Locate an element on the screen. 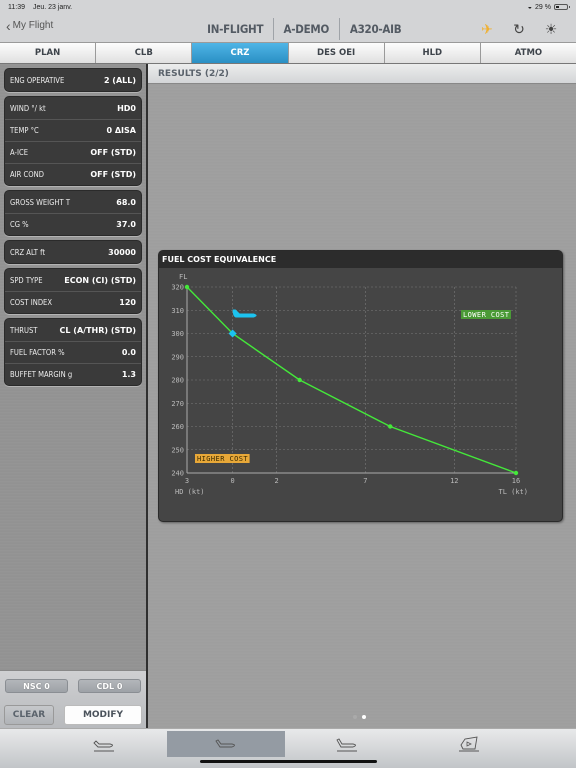  param-wind: WIND °/ kt HD0 is located at coordinates (73, 108).